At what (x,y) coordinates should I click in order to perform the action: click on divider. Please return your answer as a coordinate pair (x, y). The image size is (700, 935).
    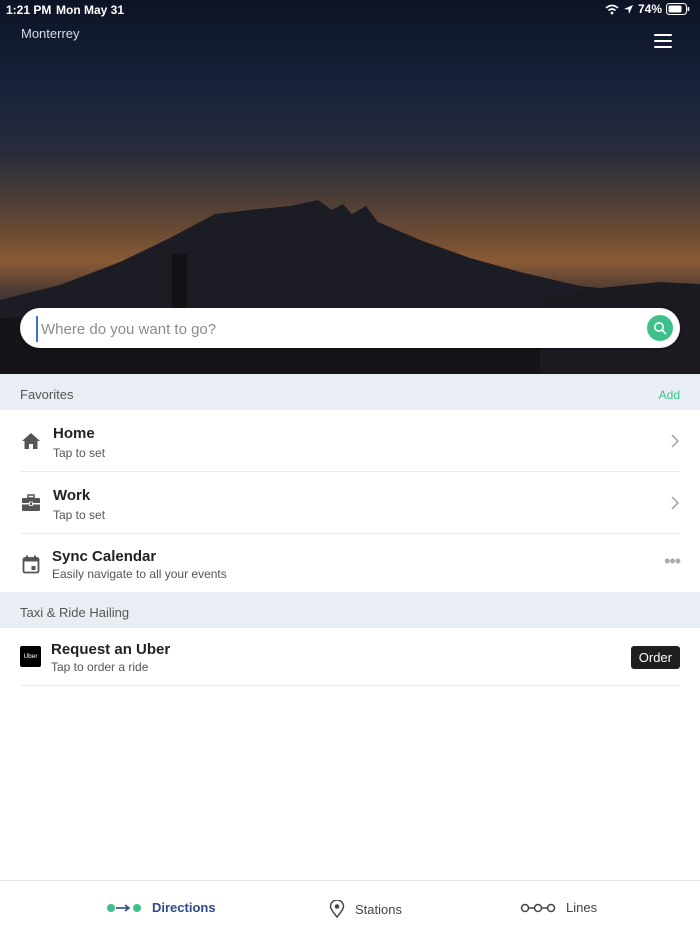
    Looking at the image, I should click on (350, 685).